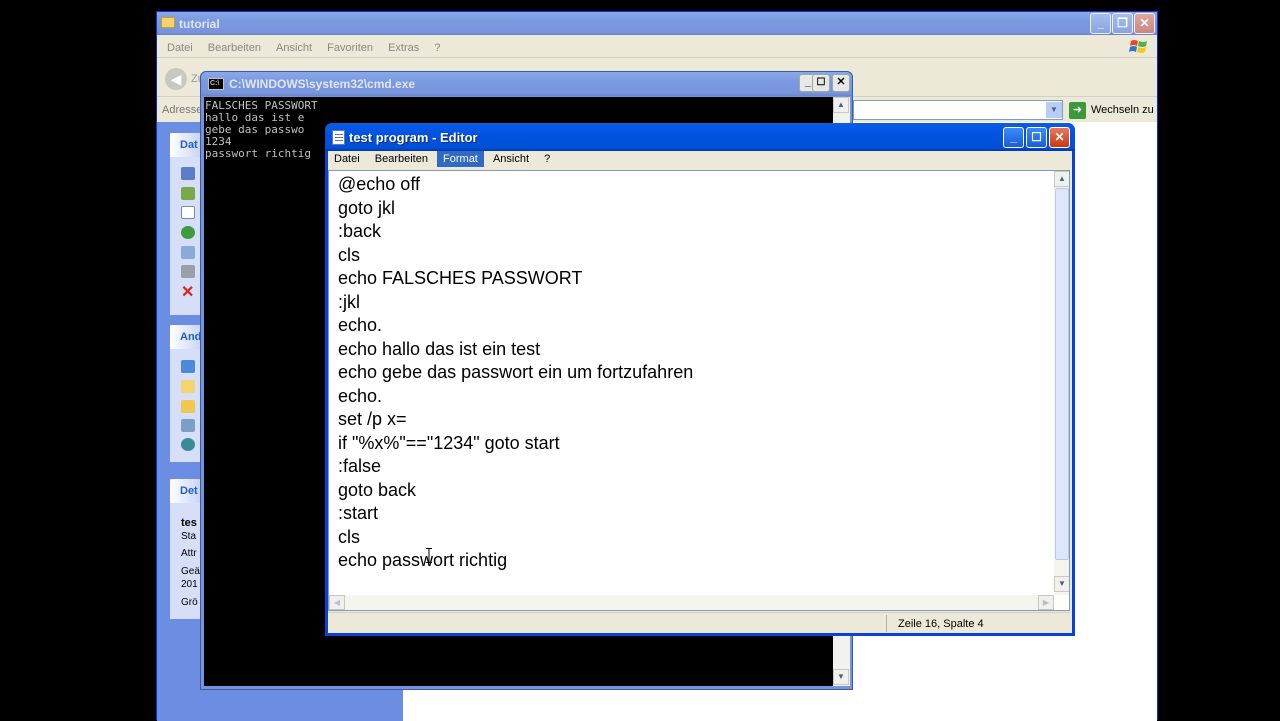  Describe the element at coordinates (186, 145) in the screenshot. I see `task-panel-head-files: Dat` at that location.